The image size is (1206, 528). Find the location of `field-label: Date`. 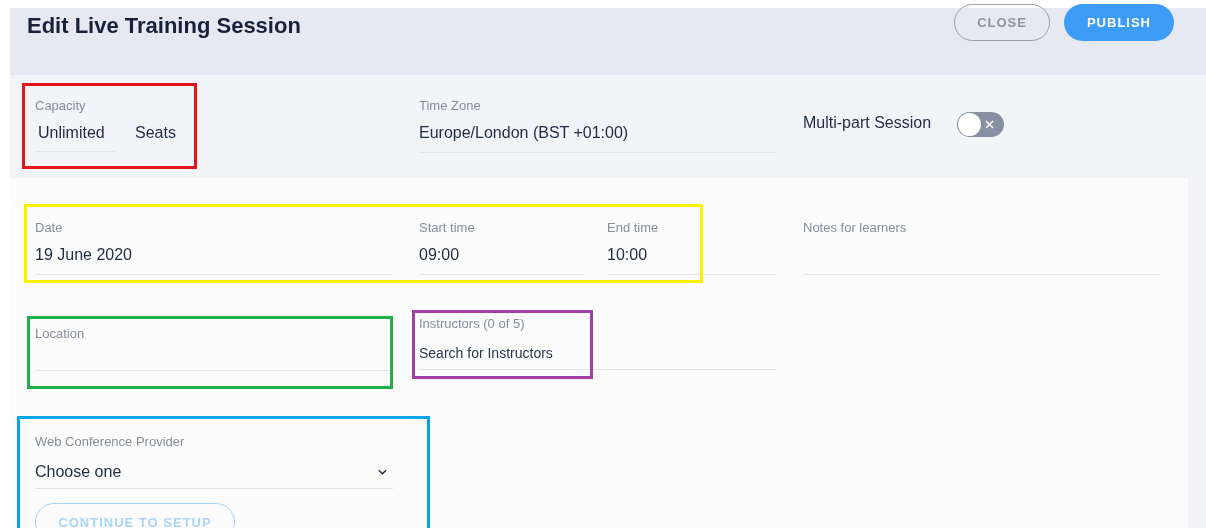

field-label: Date is located at coordinates (49, 228).